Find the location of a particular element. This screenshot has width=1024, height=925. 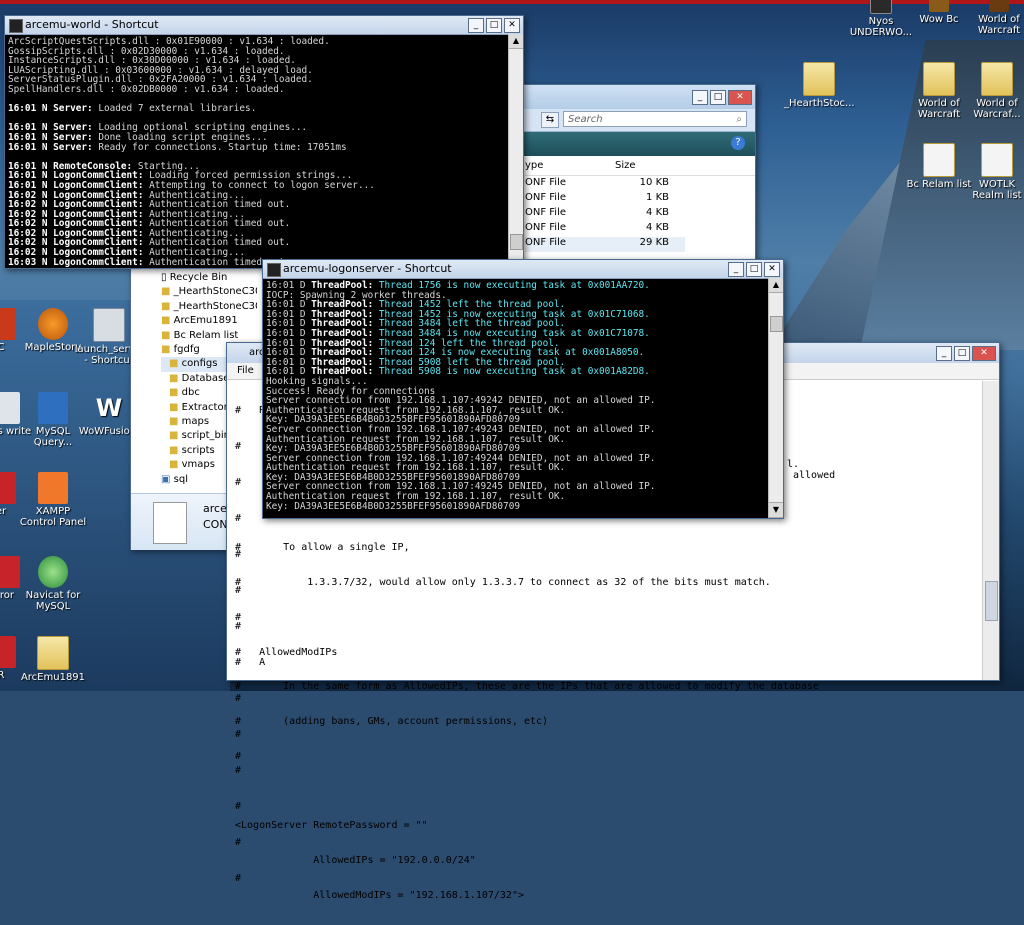

column-type: ype is located at coordinates (534, 166).